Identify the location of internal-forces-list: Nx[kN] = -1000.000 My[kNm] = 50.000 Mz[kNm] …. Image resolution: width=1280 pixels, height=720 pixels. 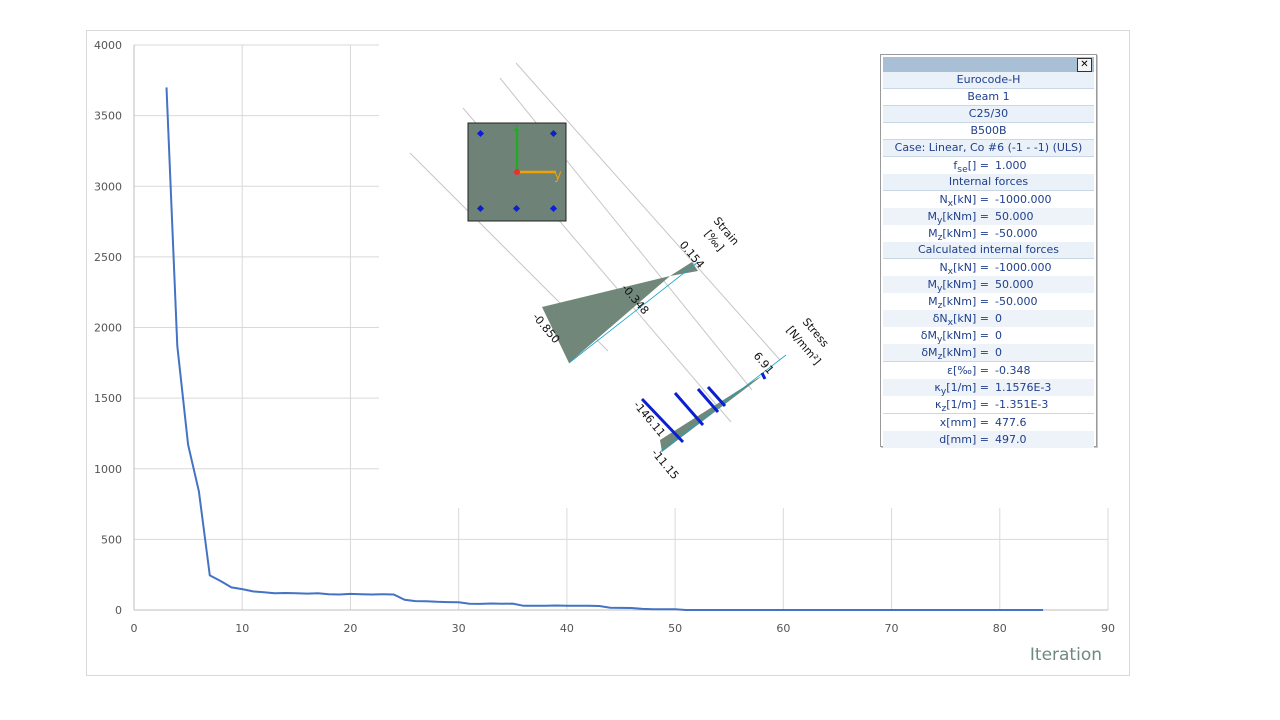
(988, 217).